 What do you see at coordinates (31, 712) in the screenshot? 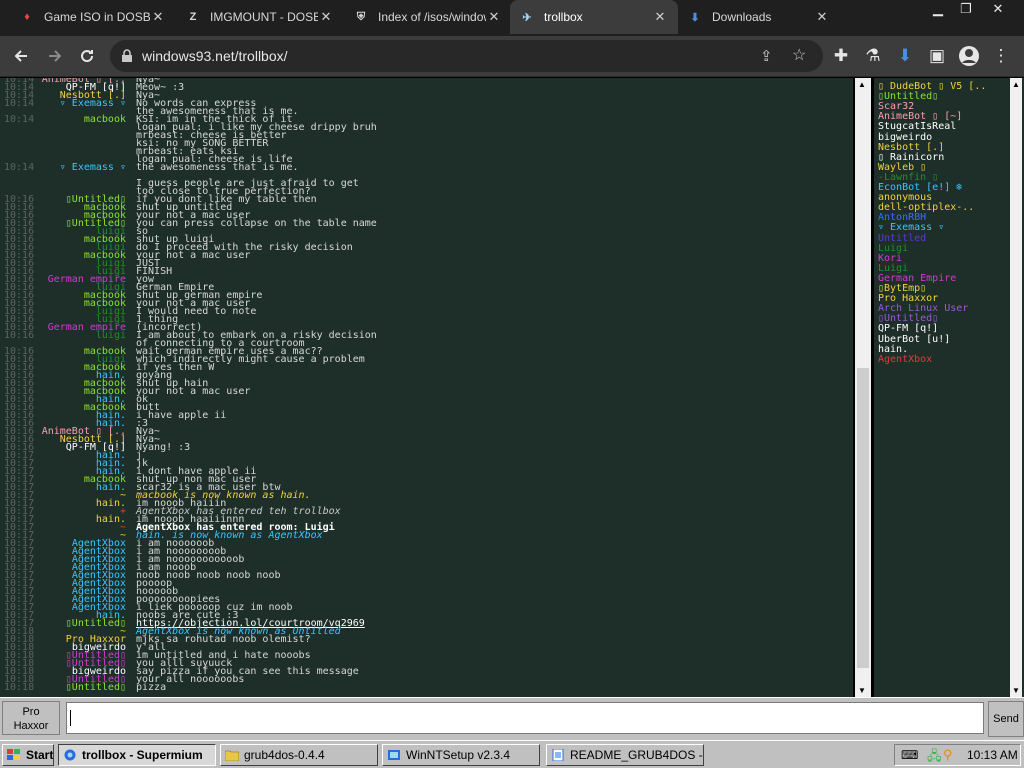
I see `nickname-line1: Pro` at bounding box center [31, 712].